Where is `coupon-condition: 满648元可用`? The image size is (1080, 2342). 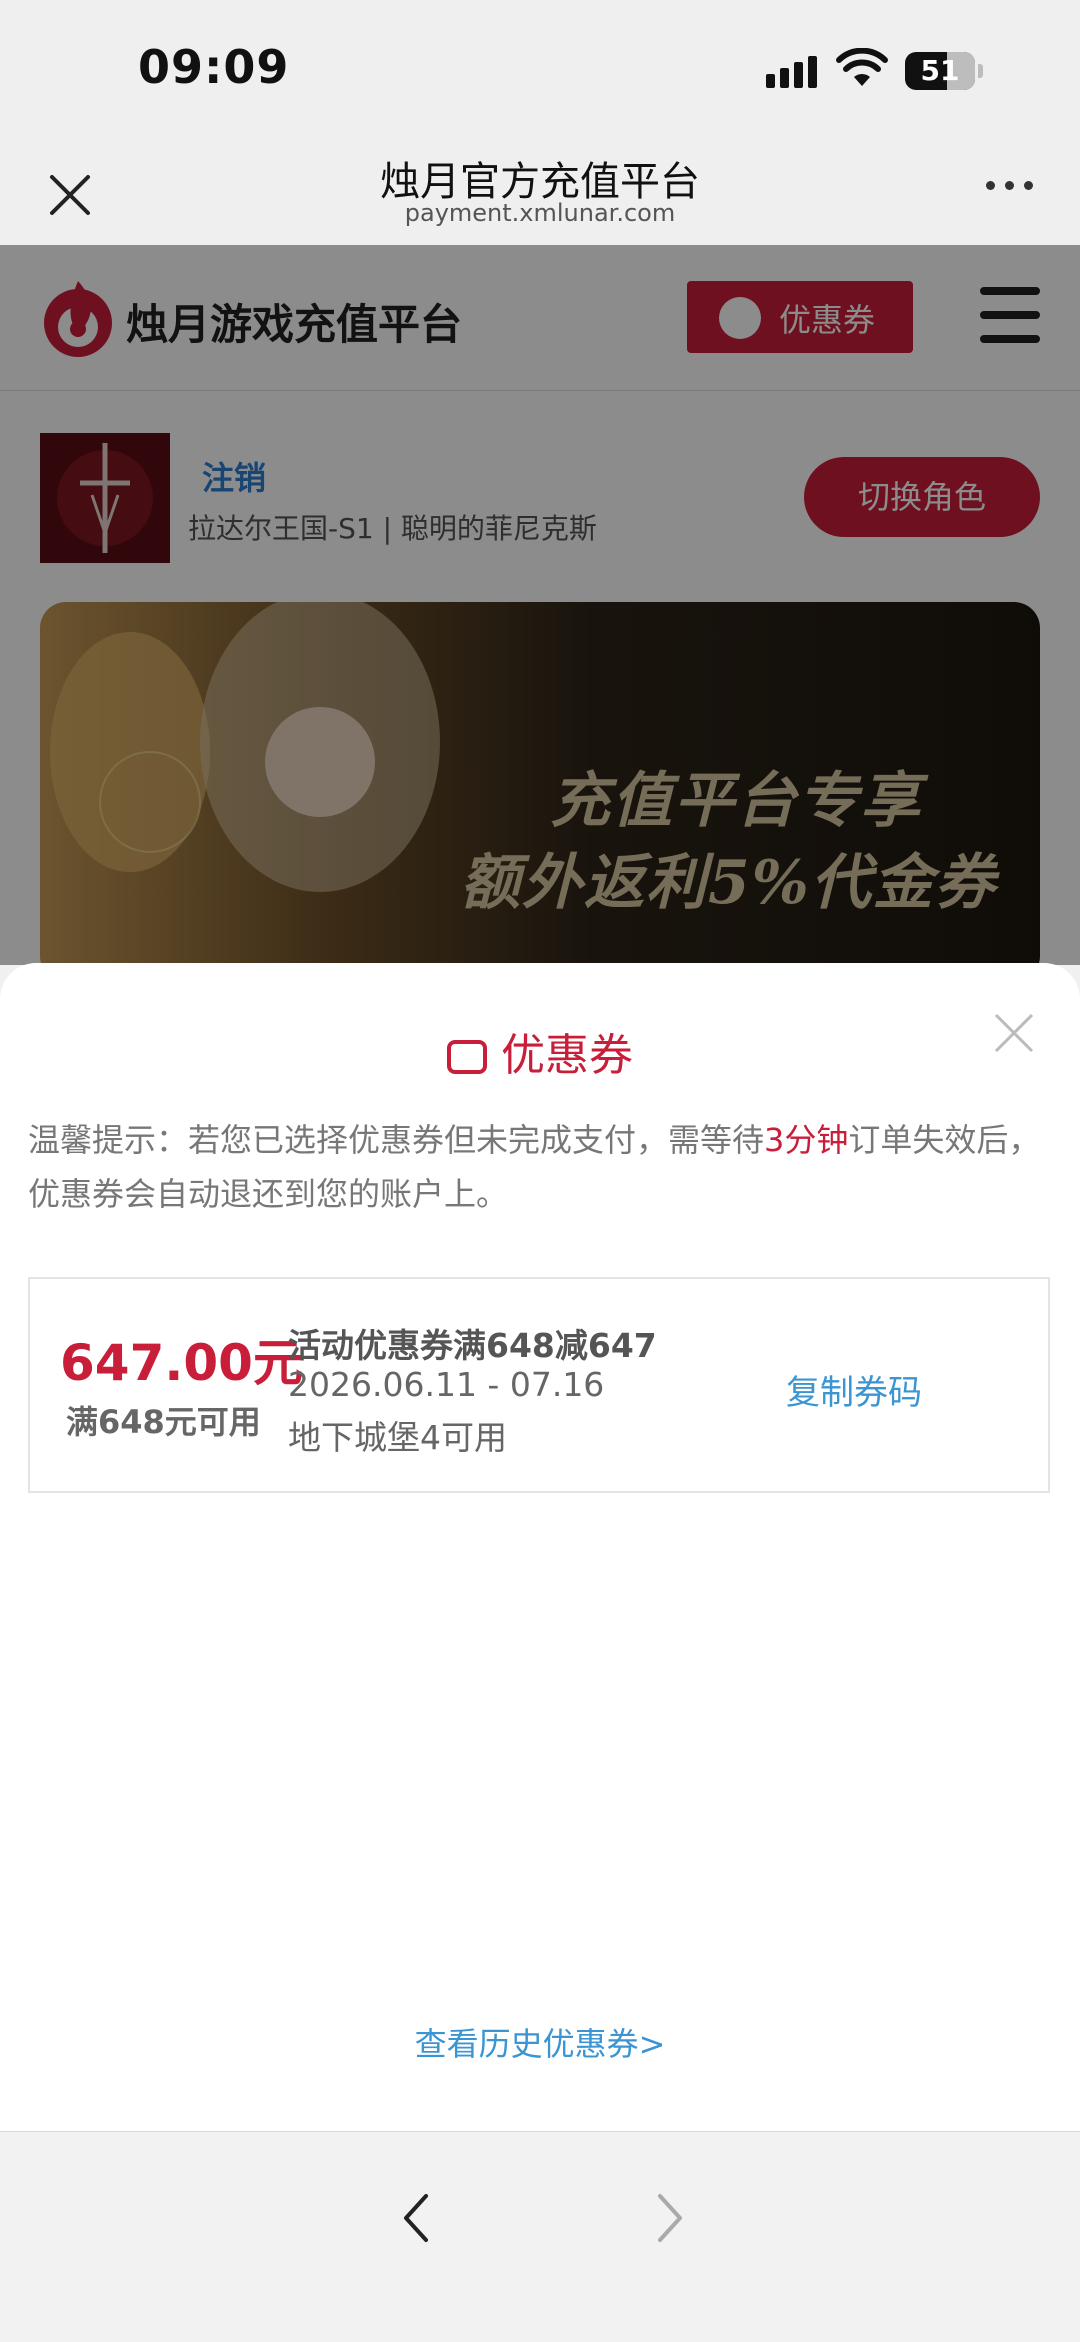 coupon-condition: 满648元可用 is located at coordinates (163, 1422).